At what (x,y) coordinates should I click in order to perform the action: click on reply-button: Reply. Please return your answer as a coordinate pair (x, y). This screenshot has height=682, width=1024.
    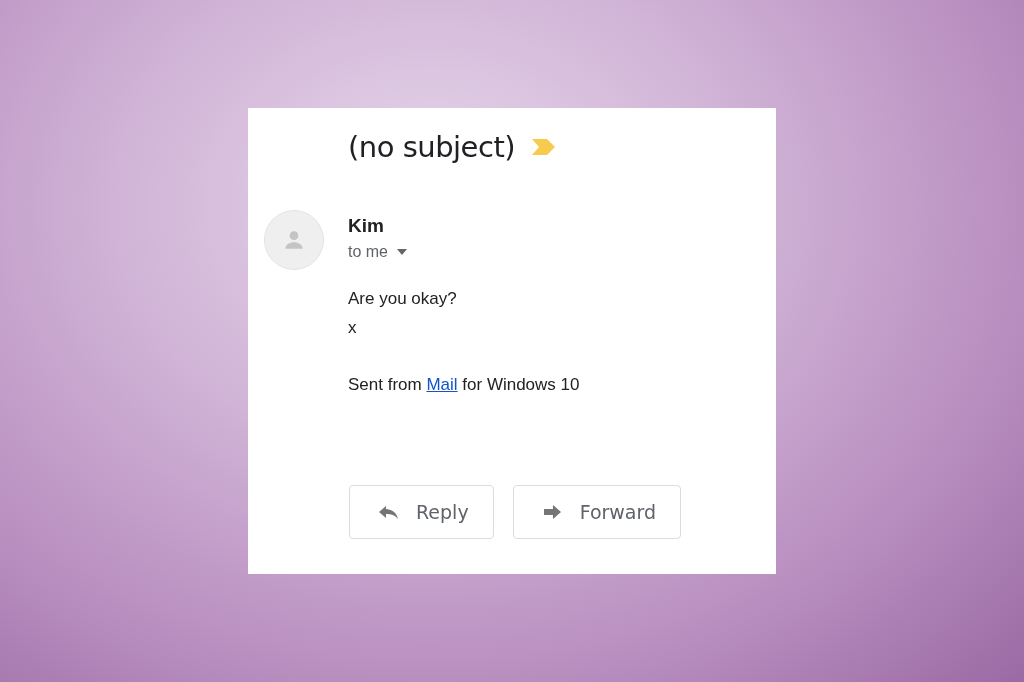
    Looking at the image, I should click on (421, 512).